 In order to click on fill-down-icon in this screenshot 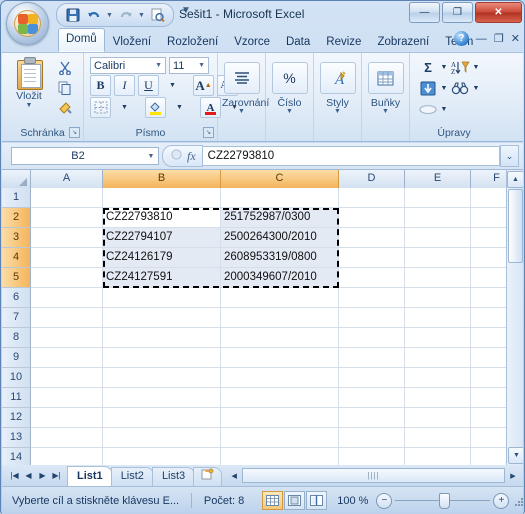, I will do `click(428, 88)`.